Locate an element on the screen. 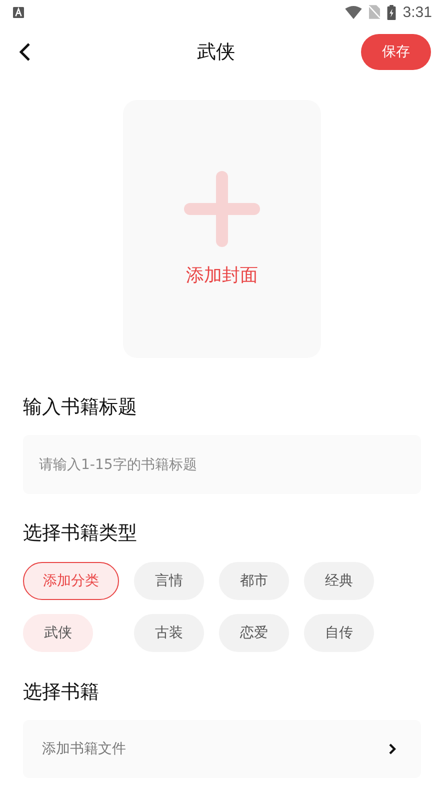  category-chip: 自传 is located at coordinates (339, 633).